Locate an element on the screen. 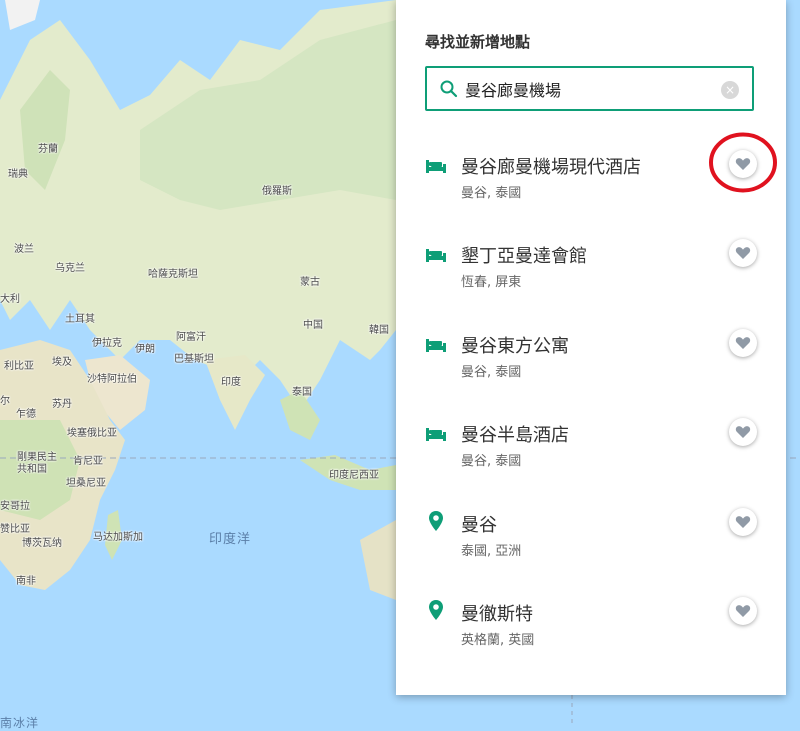  map-label-mongolia: 蒙古 is located at coordinates (310, 282).